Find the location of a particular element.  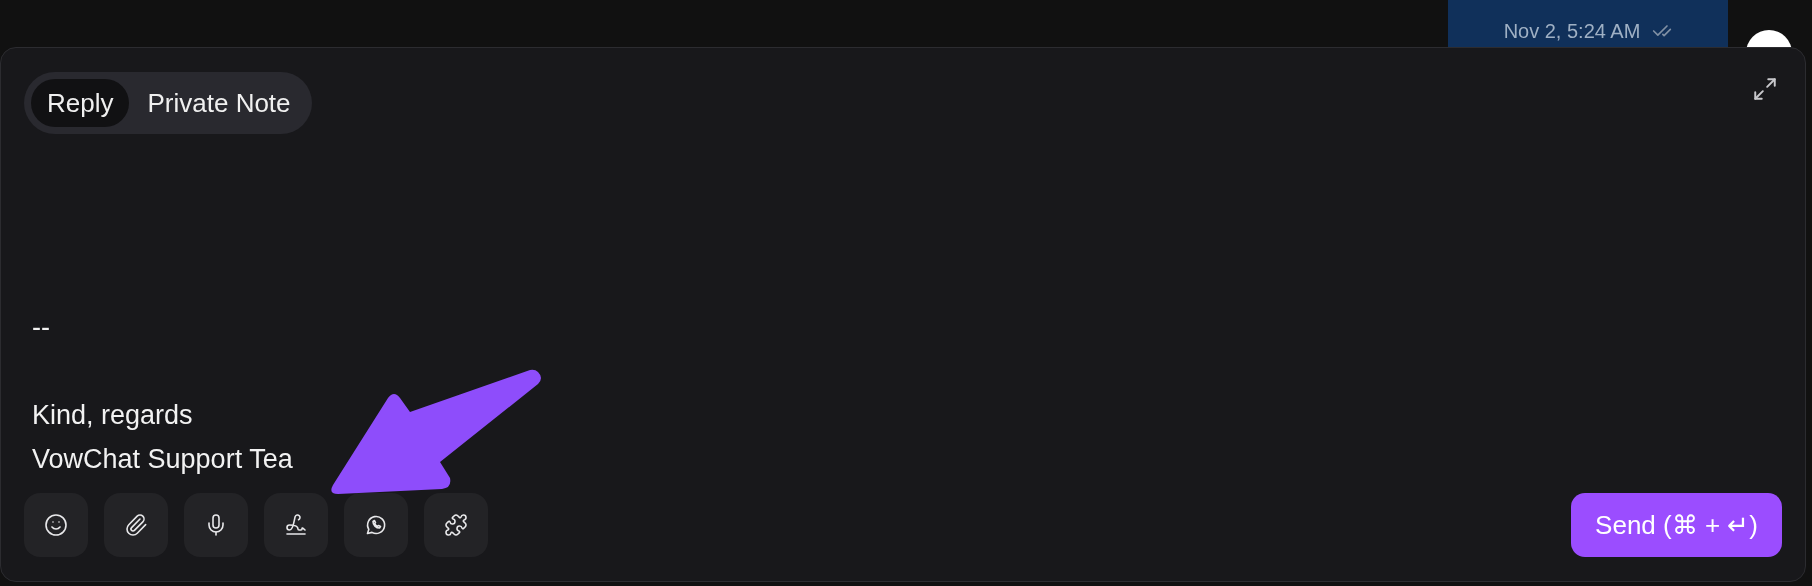

editor-text-line: Kind, regards is located at coordinates (112, 415).